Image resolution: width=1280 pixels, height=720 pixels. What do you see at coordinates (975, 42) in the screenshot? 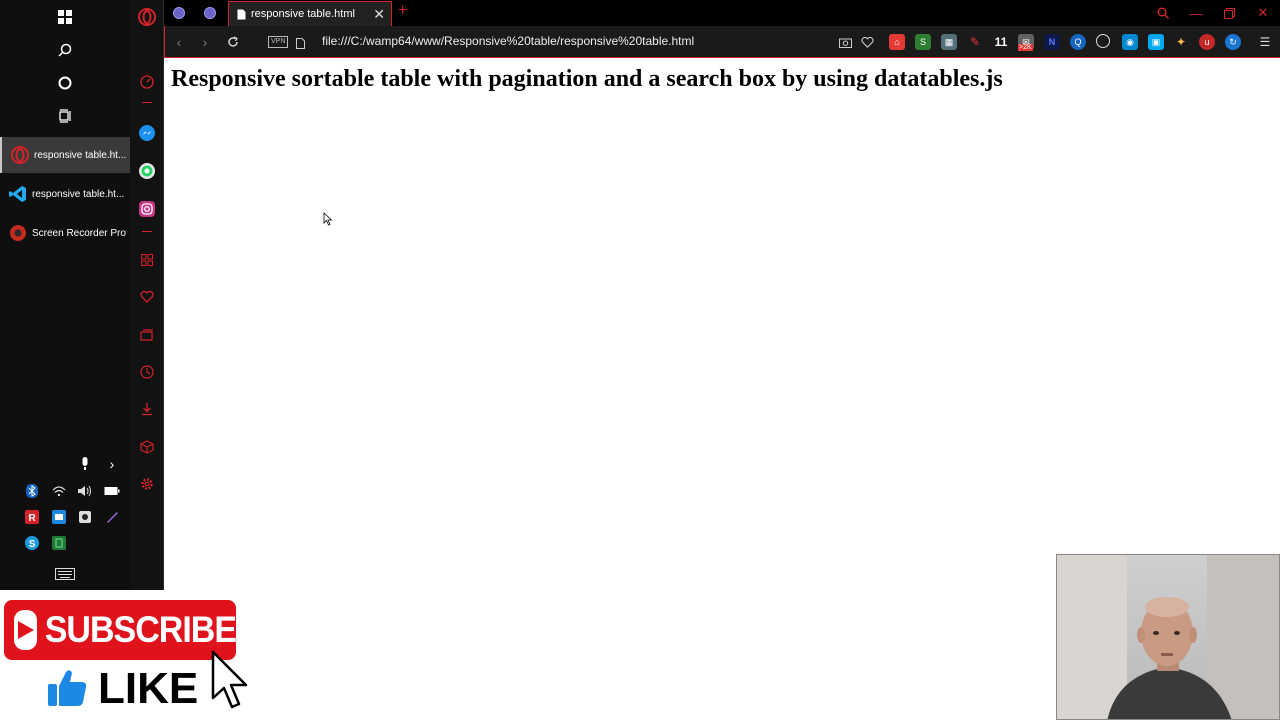
I see `extension-tool-icon: ✎` at bounding box center [975, 42].